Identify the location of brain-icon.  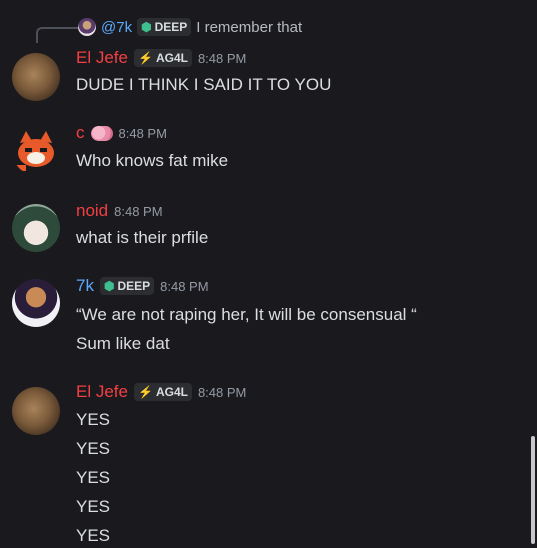
(101, 133).